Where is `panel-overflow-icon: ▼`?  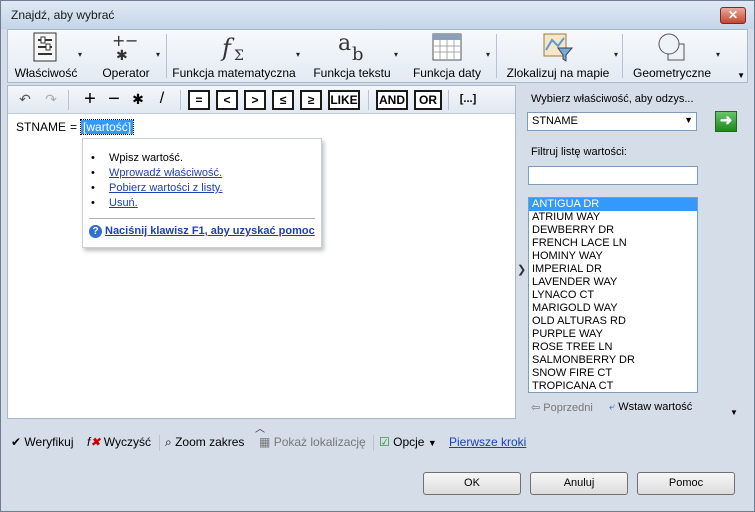 panel-overflow-icon: ▼ is located at coordinates (734, 412).